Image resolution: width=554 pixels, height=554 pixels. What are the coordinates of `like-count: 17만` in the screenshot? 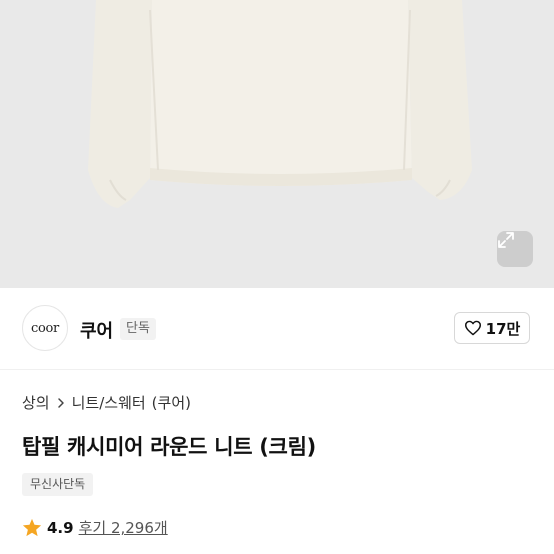 It's located at (503, 328).